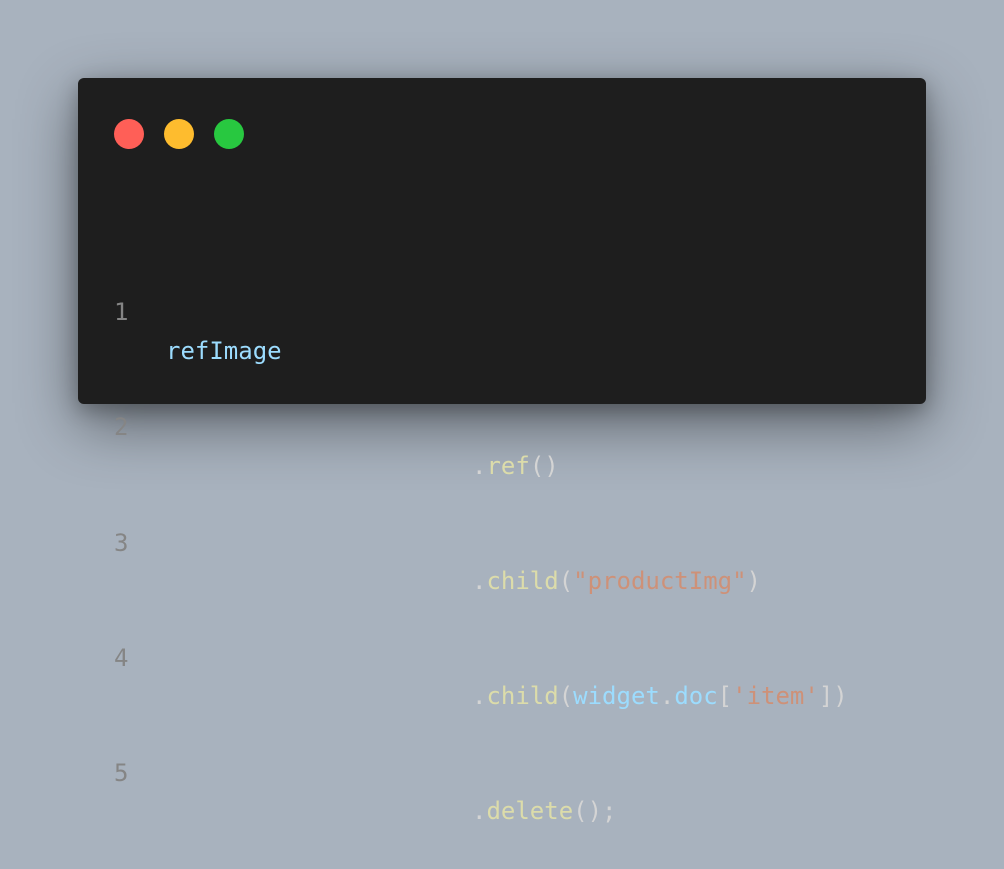 The image size is (1004, 869). I want to click on line-source: .child("productImg"), so click(616, 581).